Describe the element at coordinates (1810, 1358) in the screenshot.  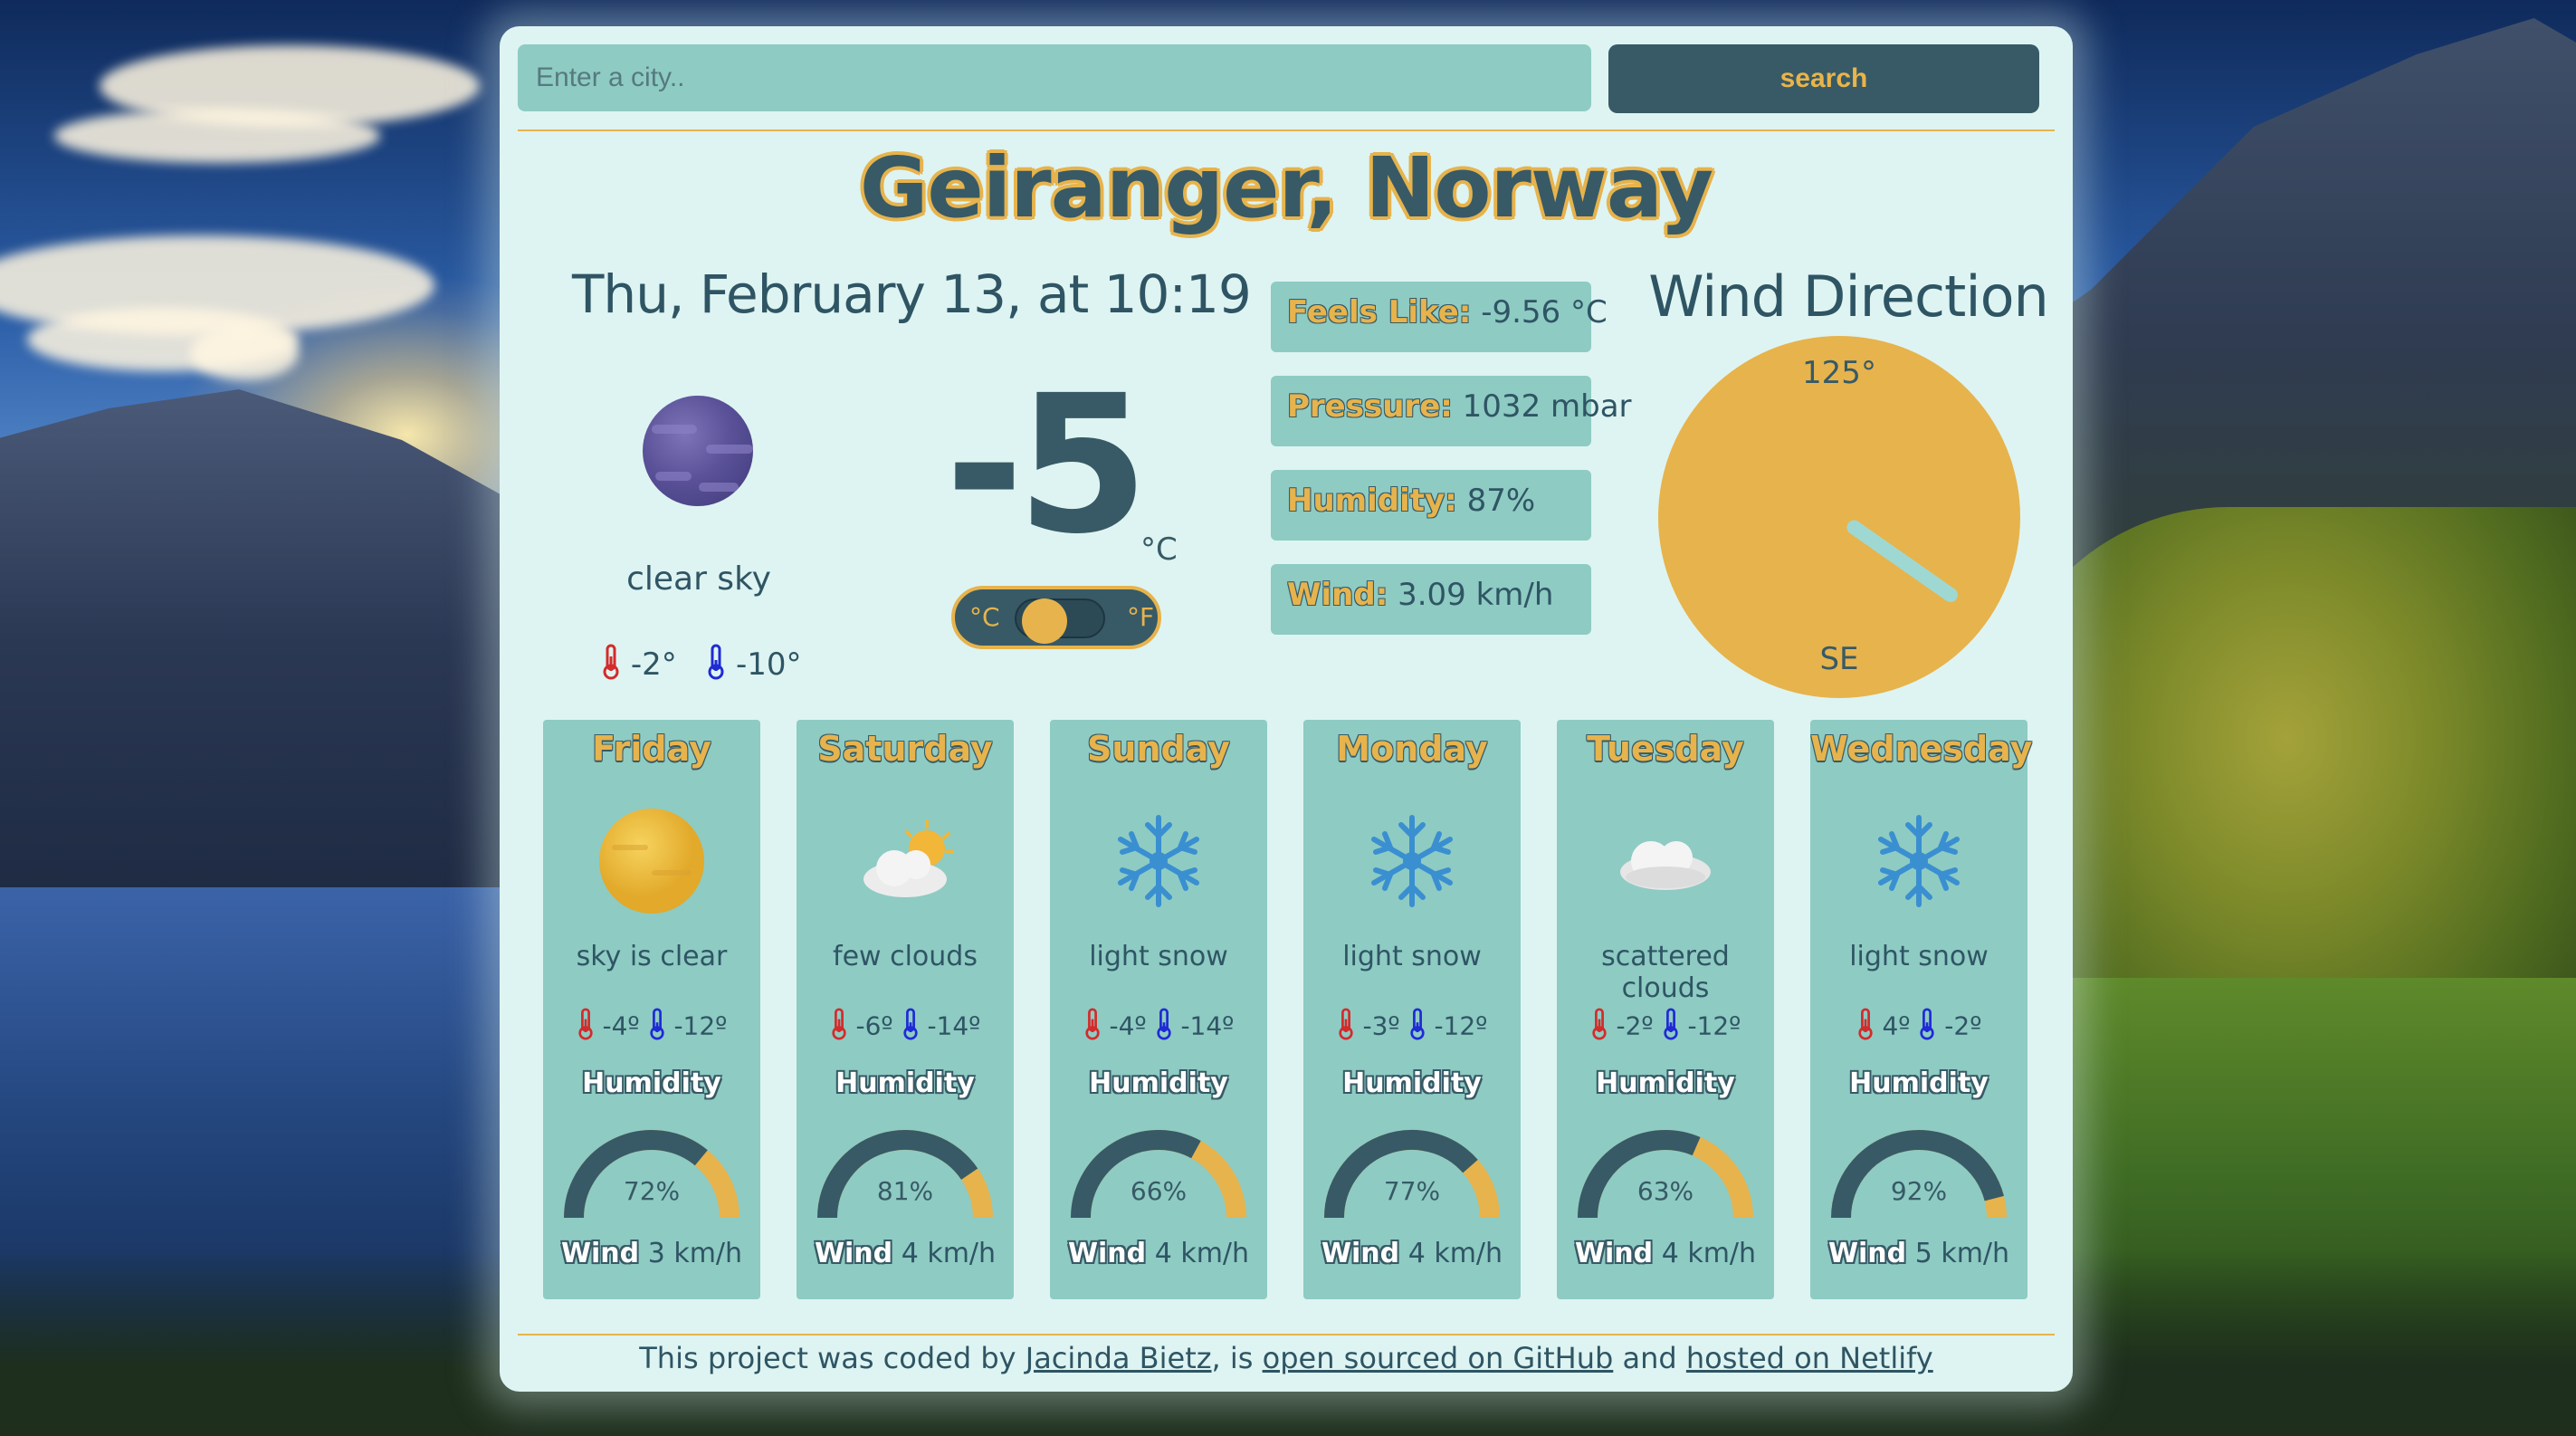
I see `netlify-link: hosted on Netlify` at that location.